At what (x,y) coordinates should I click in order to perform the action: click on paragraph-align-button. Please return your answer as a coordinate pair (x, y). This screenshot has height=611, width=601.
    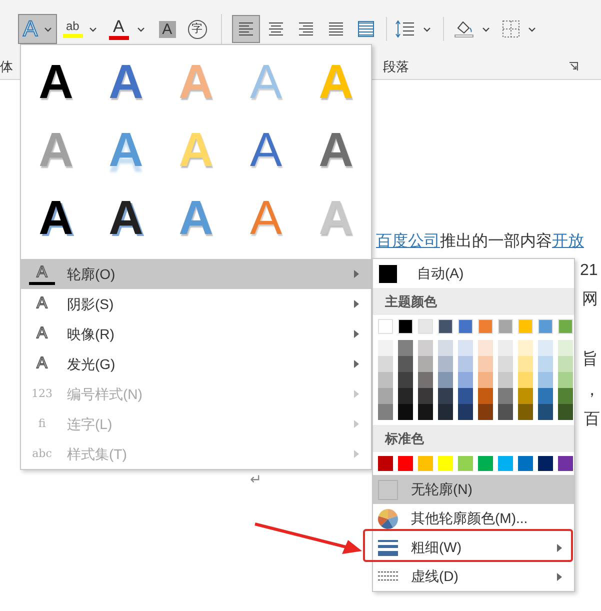
    Looking at the image, I should click on (246, 29).